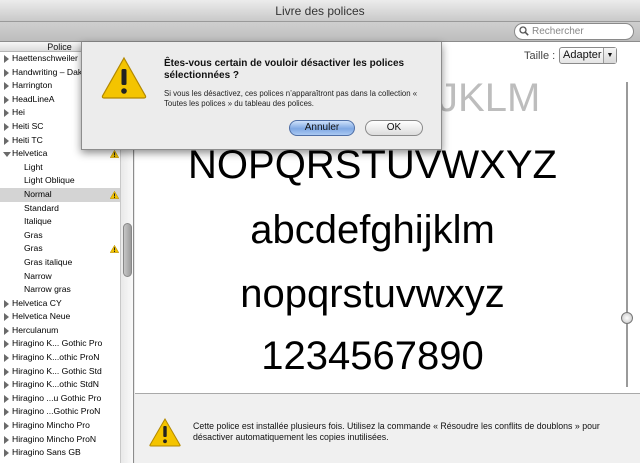 This screenshot has height=463, width=640. I want to click on font-style-item: Light Oblique, so click(66, 181).